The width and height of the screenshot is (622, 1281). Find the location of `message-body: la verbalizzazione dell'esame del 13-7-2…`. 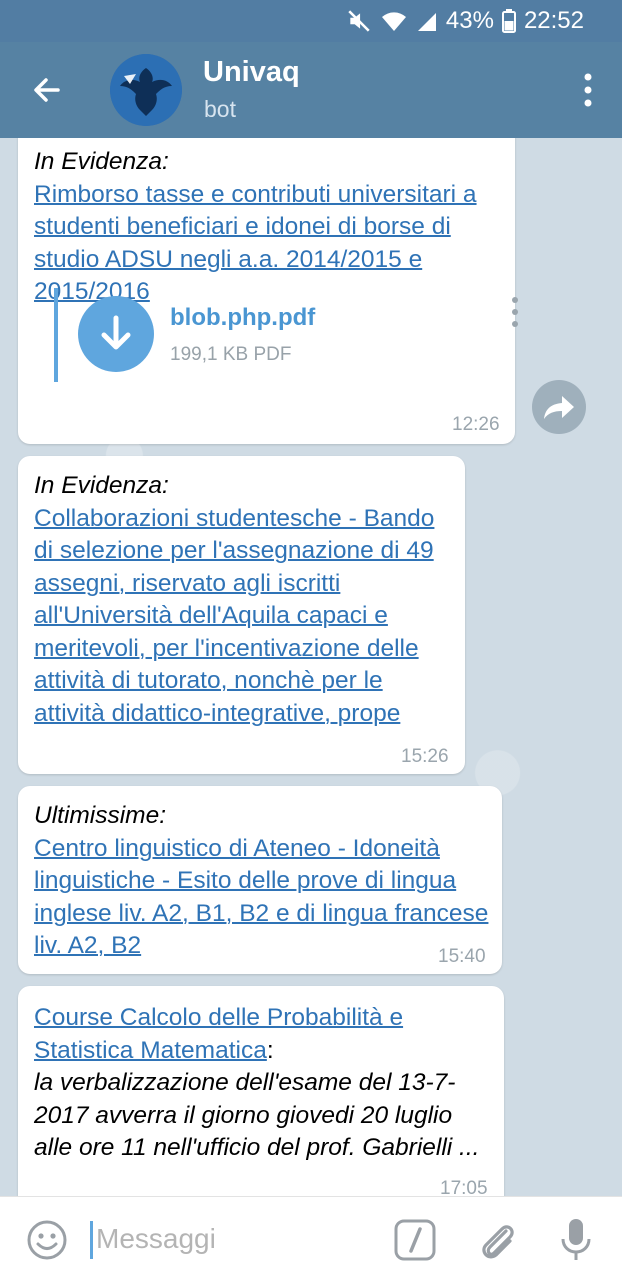

message-body: la verbalizzazione dell'esame del 13-7-2… is located at coordinates (257, 1115).